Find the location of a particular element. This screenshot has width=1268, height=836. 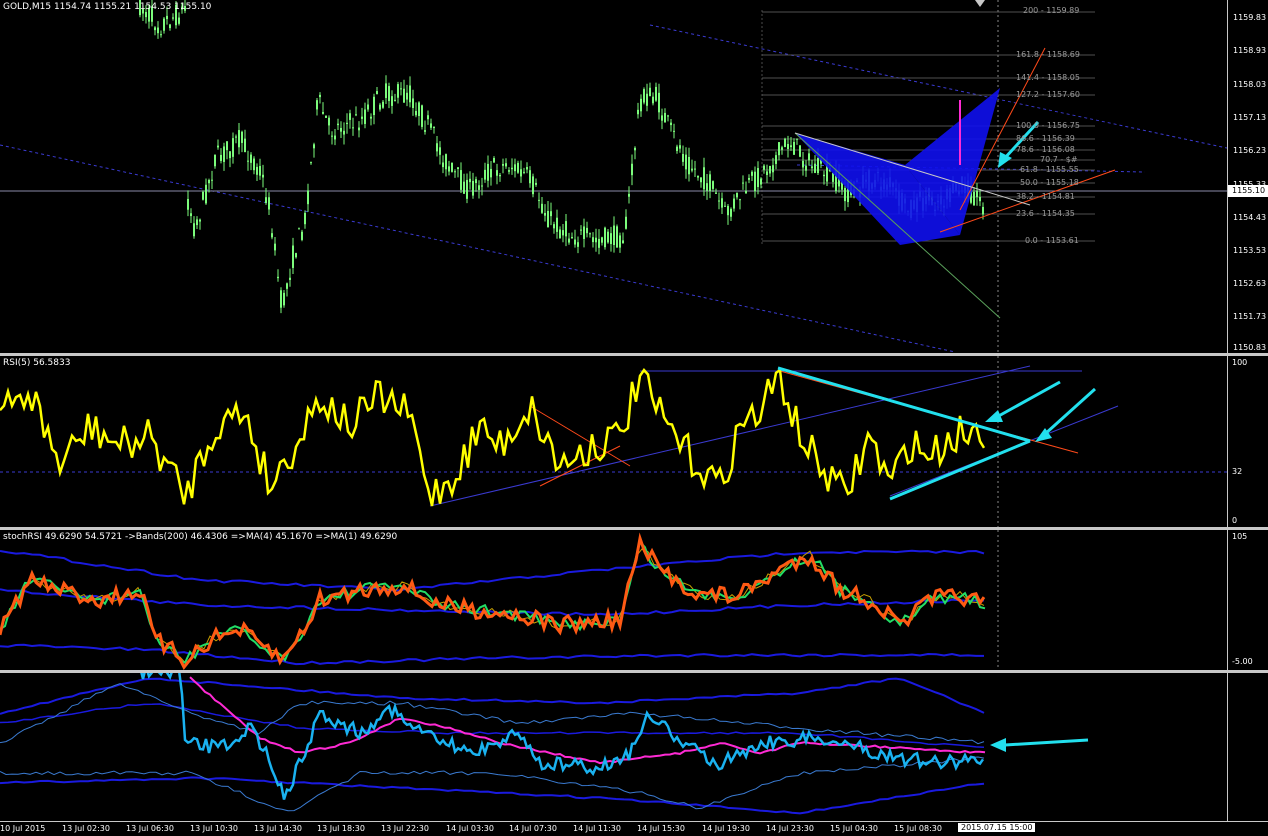

fib-label: 50.0 - 1155.18 is located at coordinates (1049, 182).